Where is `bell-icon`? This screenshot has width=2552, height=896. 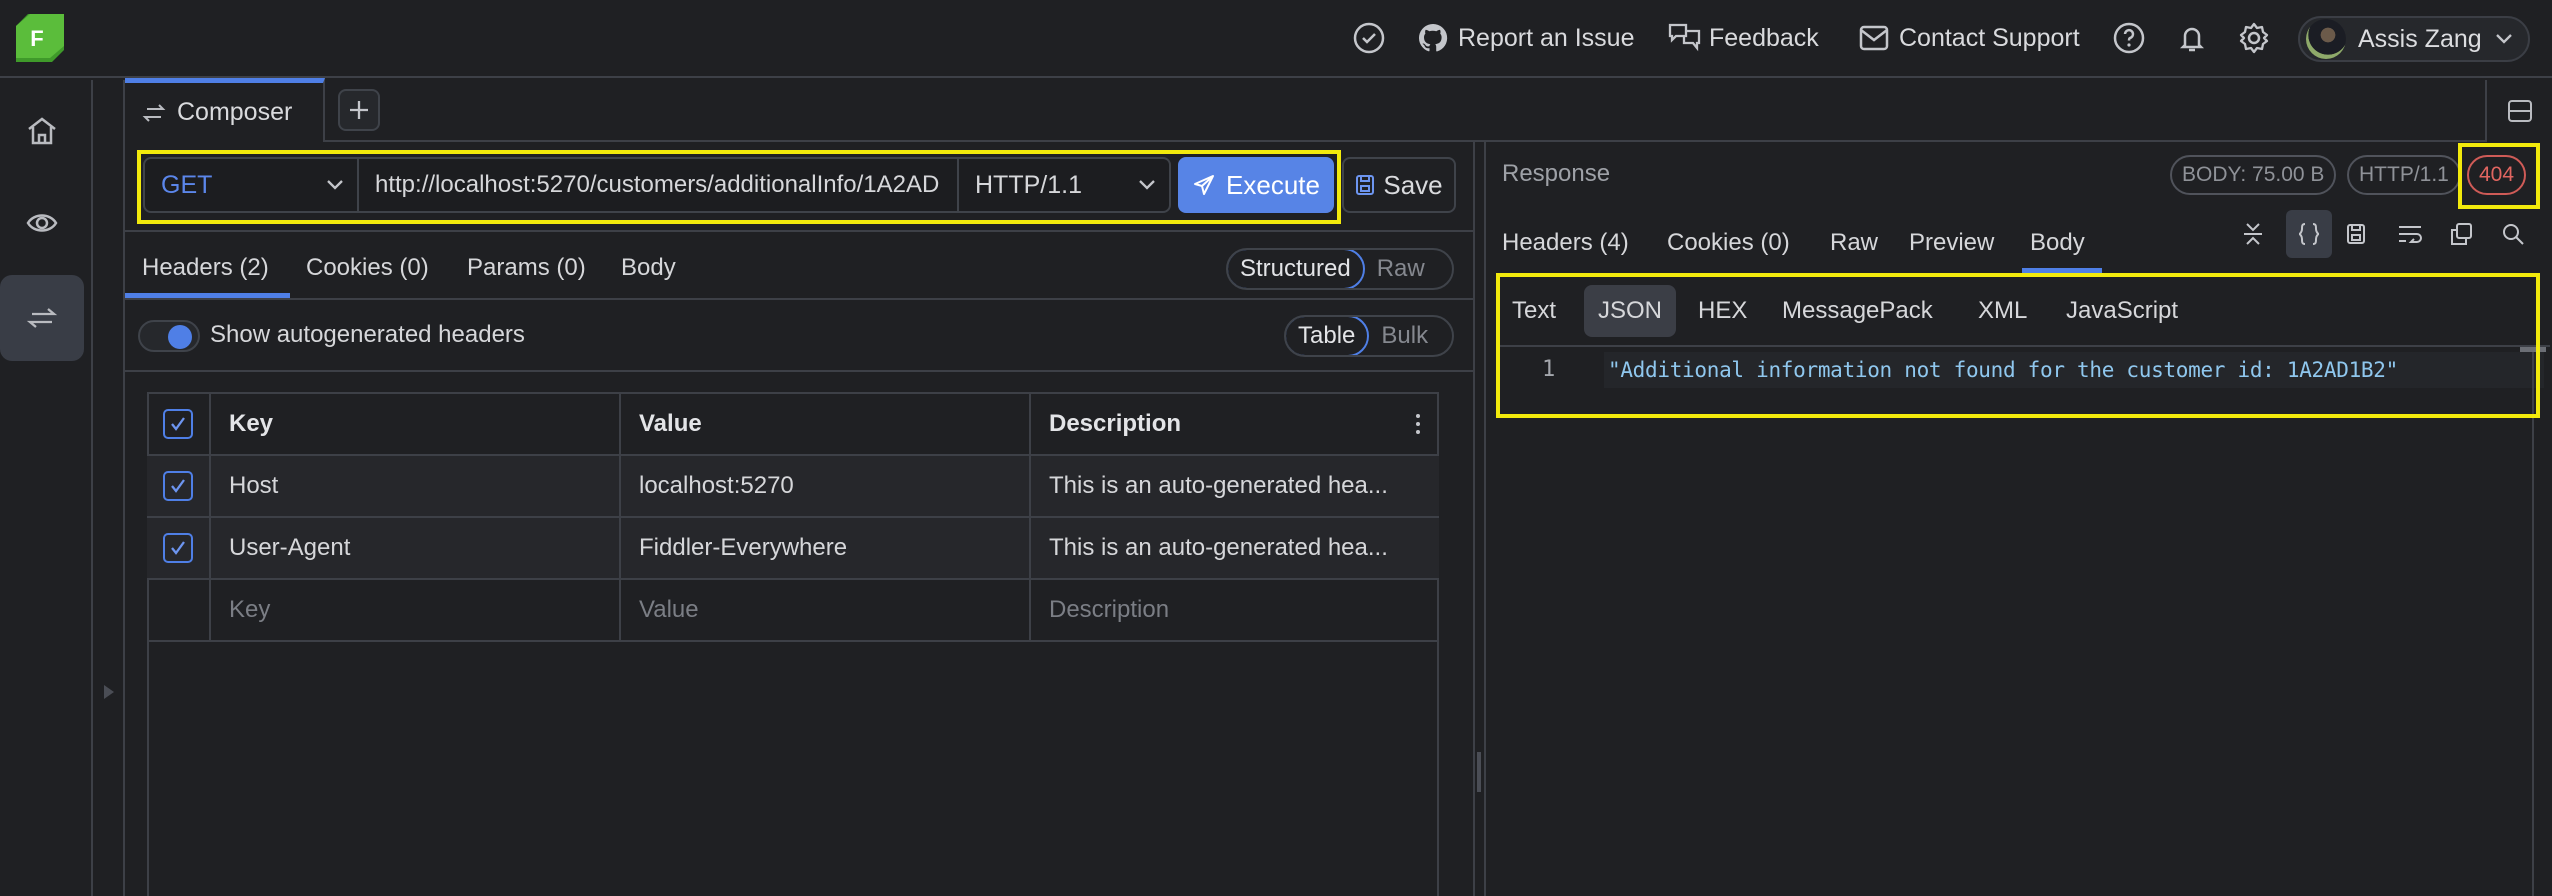
bell-icon is located at coordinates (2192, 38).